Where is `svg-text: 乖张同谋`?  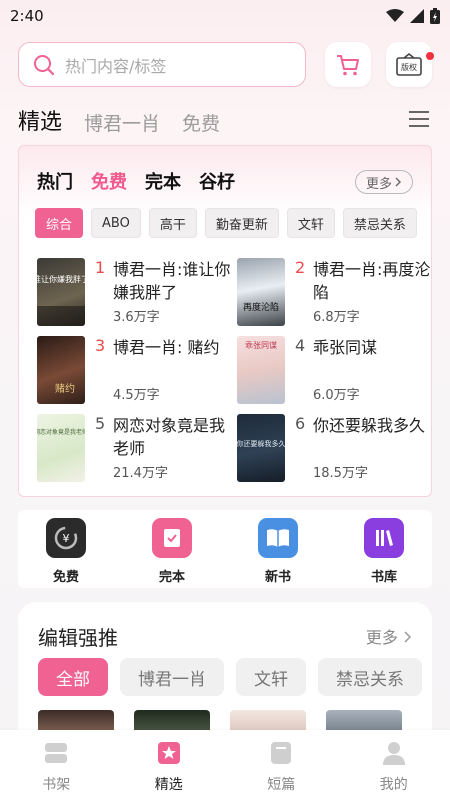 svg-text: 乖张同谋 is located at coordinates (261, 345).